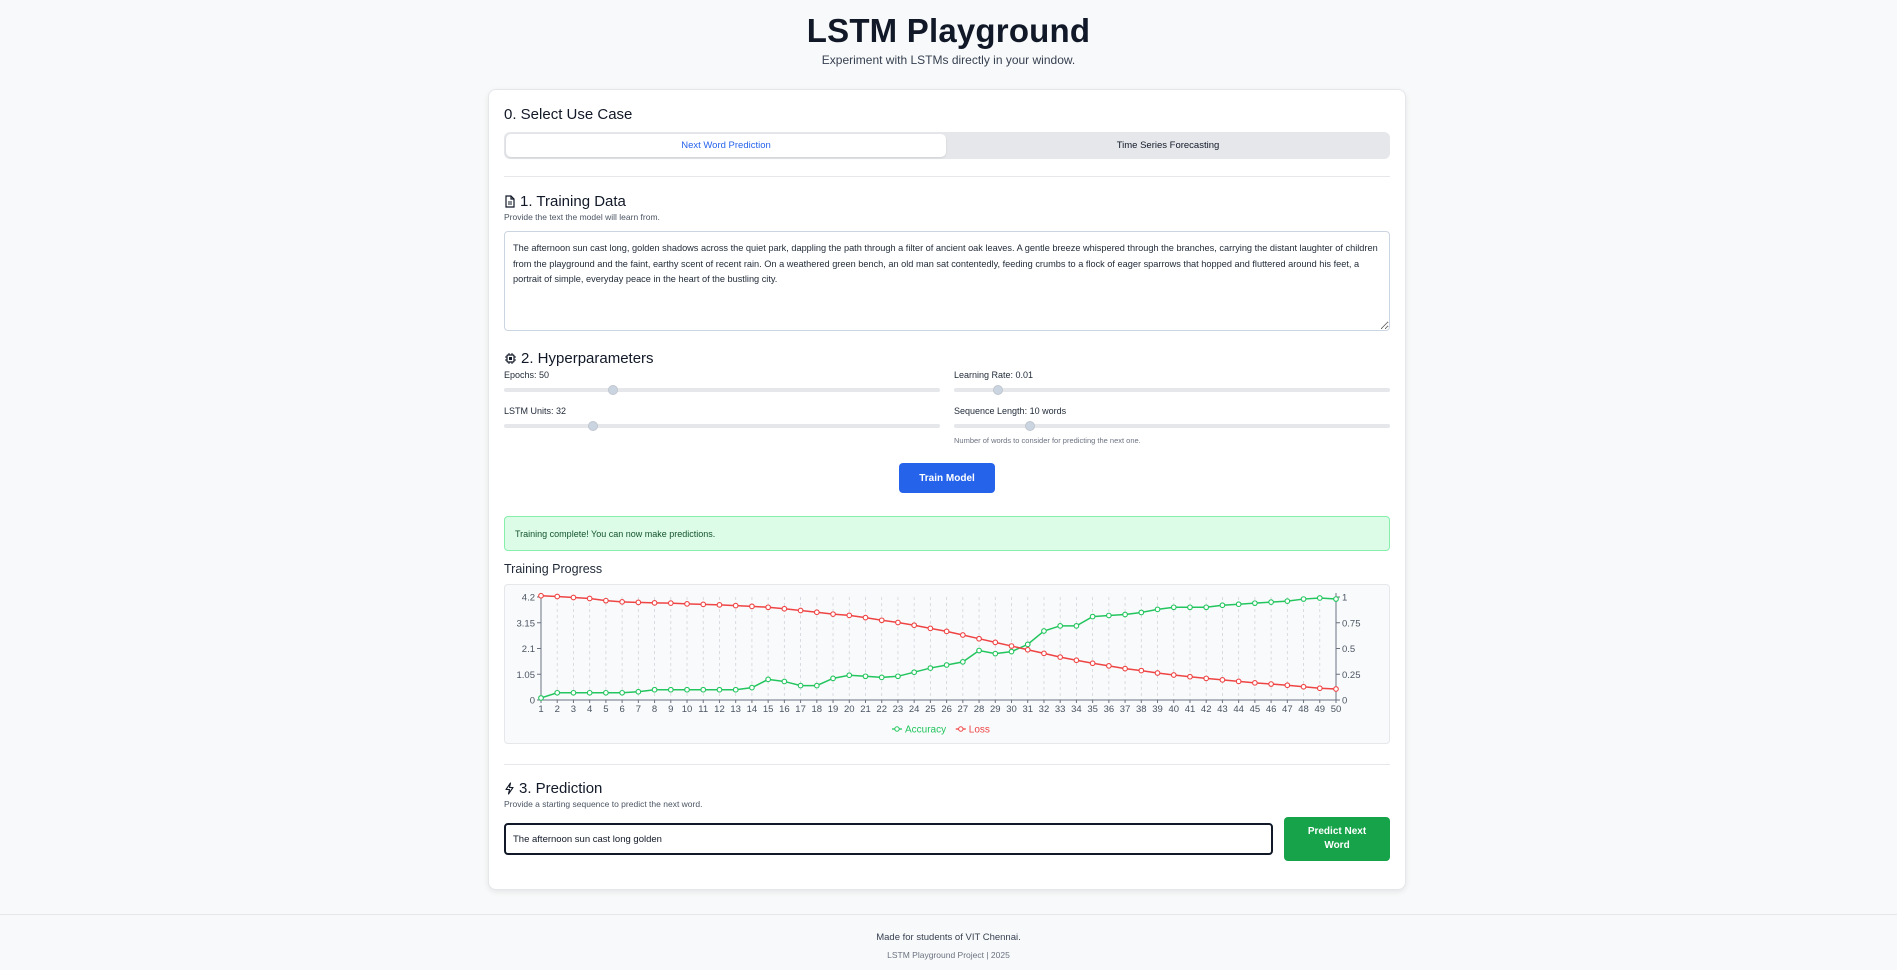 This screenshot has width=1897, height=970. What do you see at coordinates (526, 623) in the screenshot?
I see `left-tick-label: 3.15` at bounding box center [526, 623].